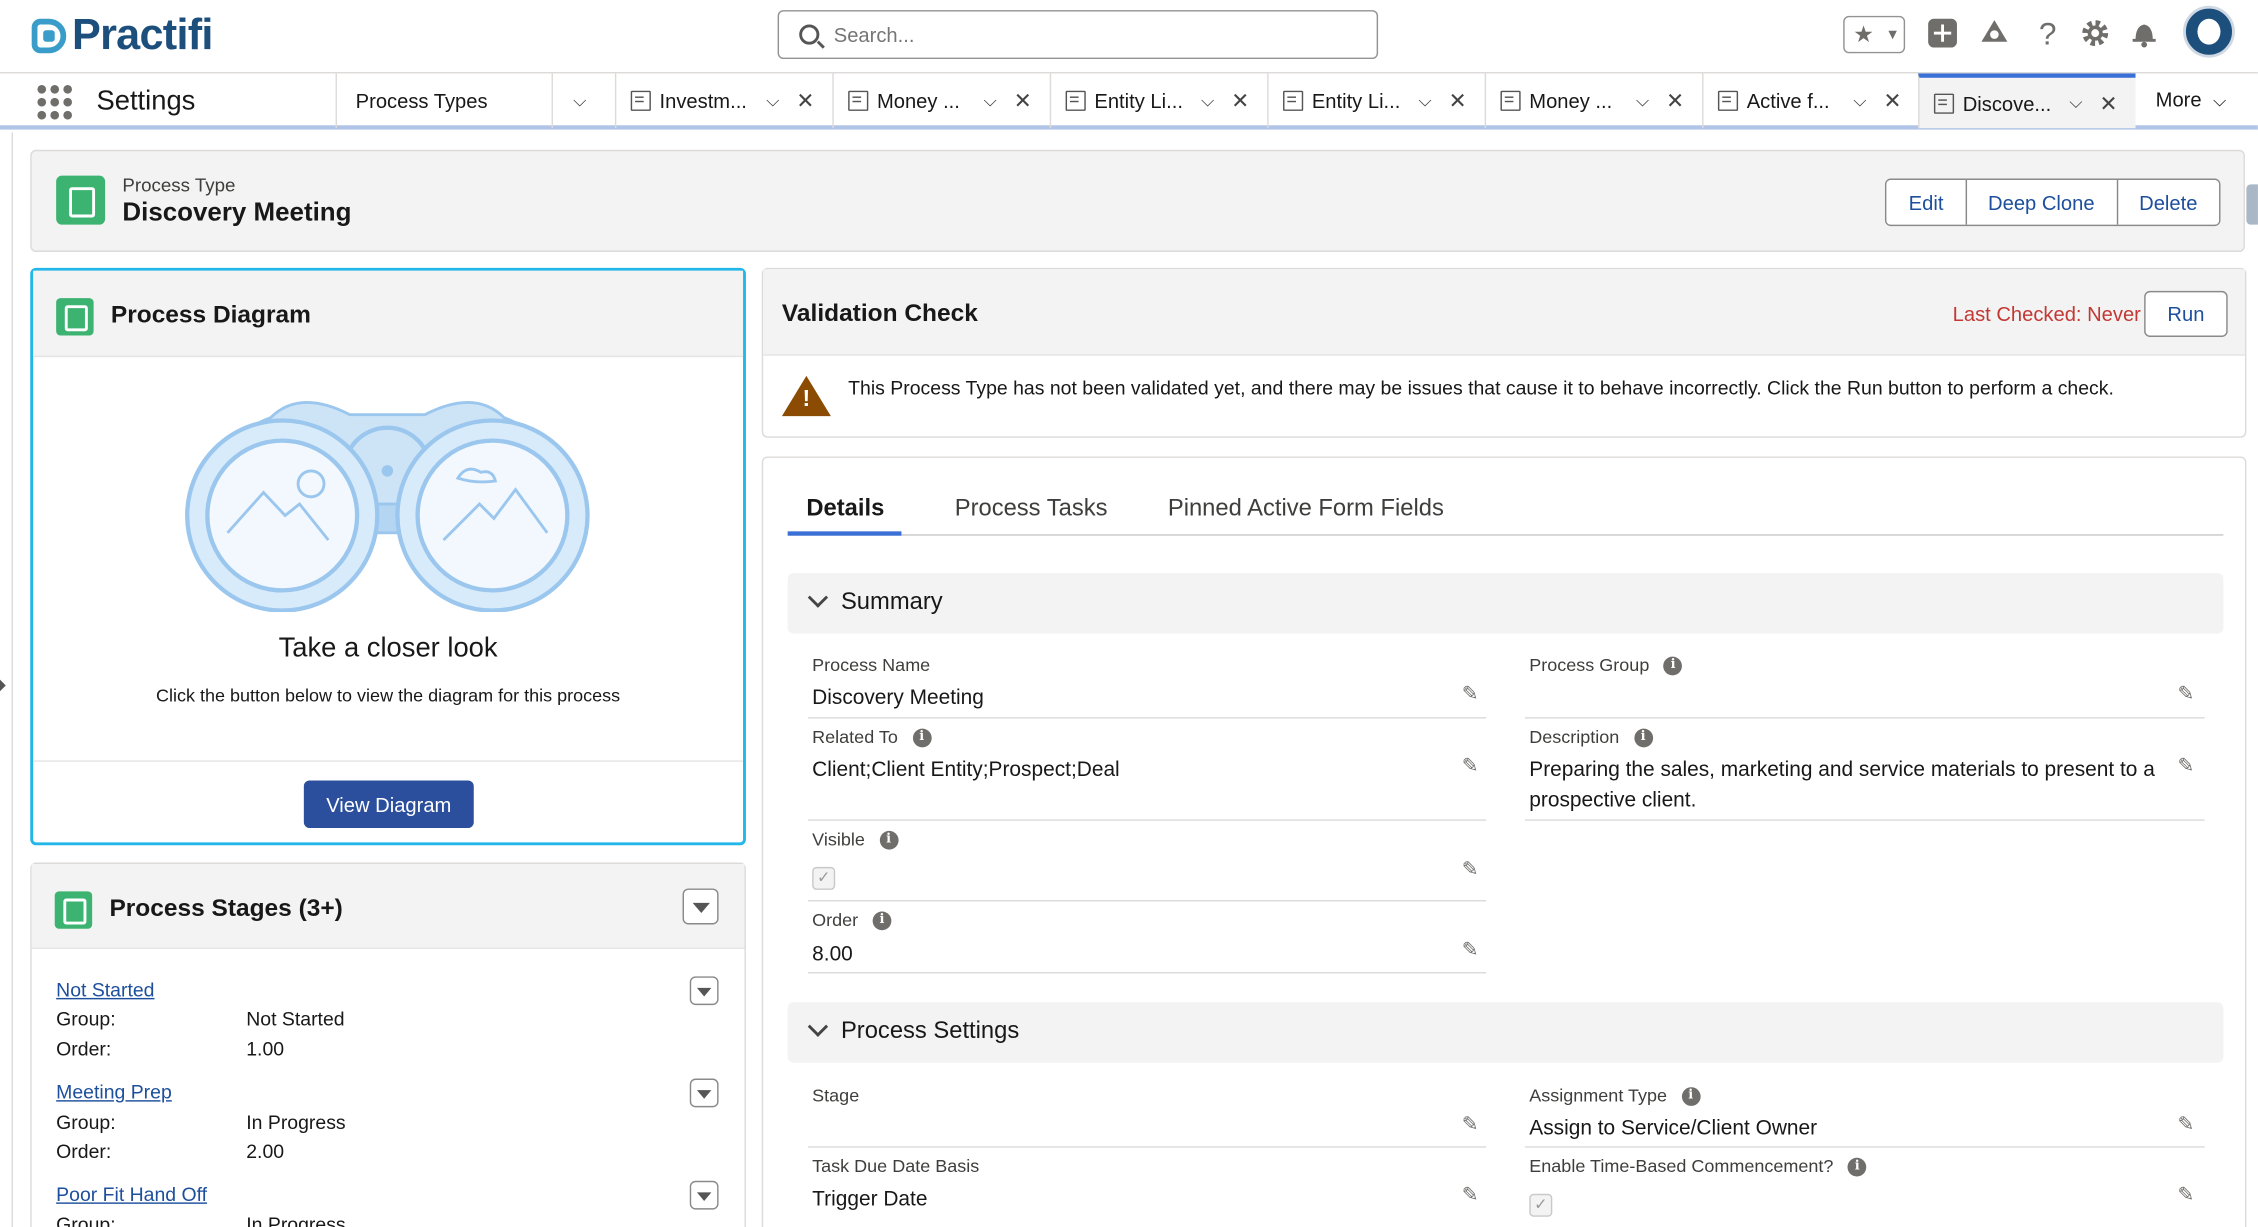 This screenshot has height=1227, width=2258. Describe the element at coordinates (836, 1095) in the screenshot. I see `stage-label: Stage` at that location.